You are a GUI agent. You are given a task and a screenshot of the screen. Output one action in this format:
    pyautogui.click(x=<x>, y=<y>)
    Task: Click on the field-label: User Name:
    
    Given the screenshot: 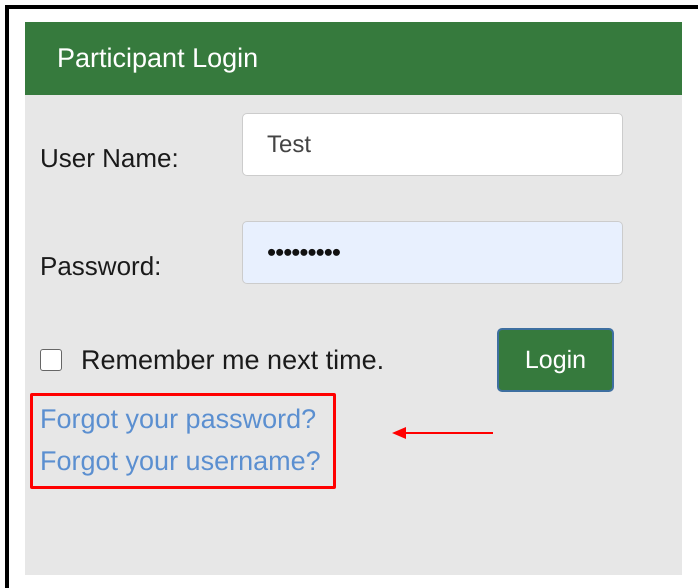 What is the action you would take?
    pyautogui.click(x=110, y=159)
    